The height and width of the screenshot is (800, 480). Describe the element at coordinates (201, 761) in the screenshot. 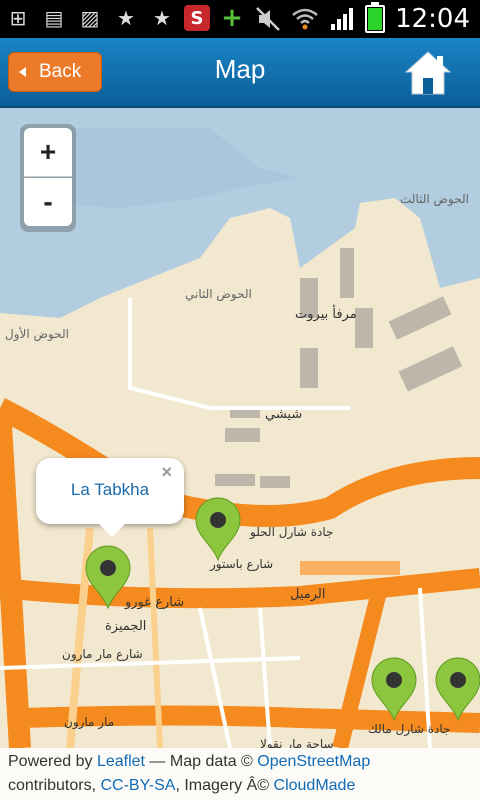

I see `attribution-text: — Map data ©` at that location.